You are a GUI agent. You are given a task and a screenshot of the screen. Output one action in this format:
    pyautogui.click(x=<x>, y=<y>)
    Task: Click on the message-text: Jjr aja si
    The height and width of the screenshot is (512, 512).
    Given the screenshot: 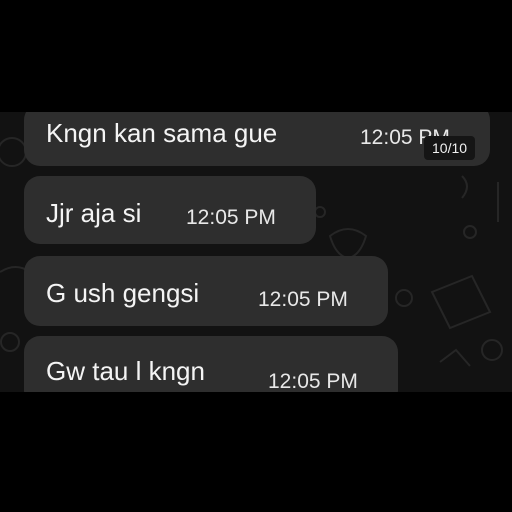 What is the action you would take?
    pyautogui.click(x=94, y=213)
    